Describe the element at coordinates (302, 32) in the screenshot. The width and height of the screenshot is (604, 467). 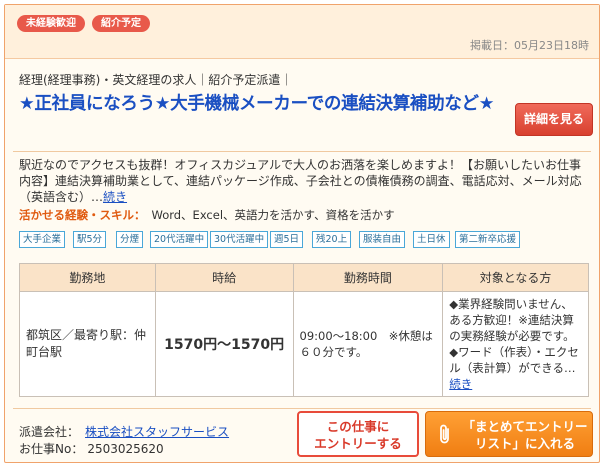
I see `card-header: 未経験歓迎 紹介予定 掲載日：05月23日18時` at that location.